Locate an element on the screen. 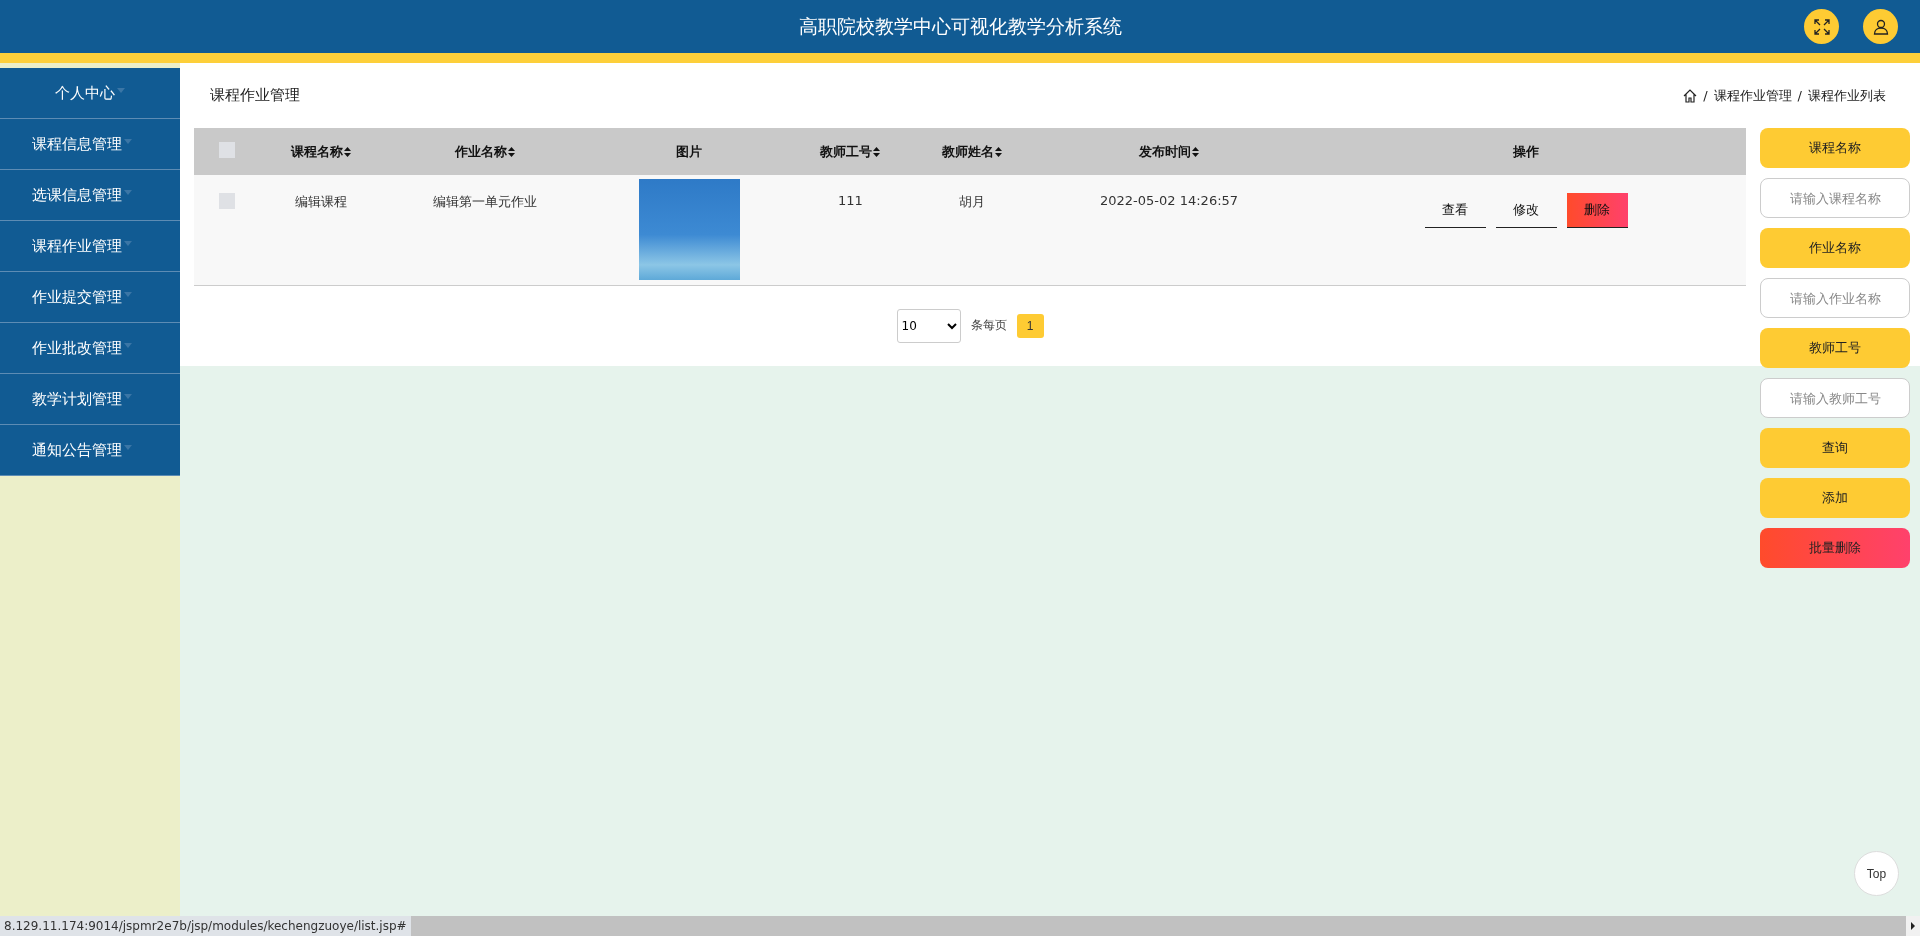 This screenshot has height=936, width=1920. back-to-top-button: Top is located at coordinates (1876, 873).